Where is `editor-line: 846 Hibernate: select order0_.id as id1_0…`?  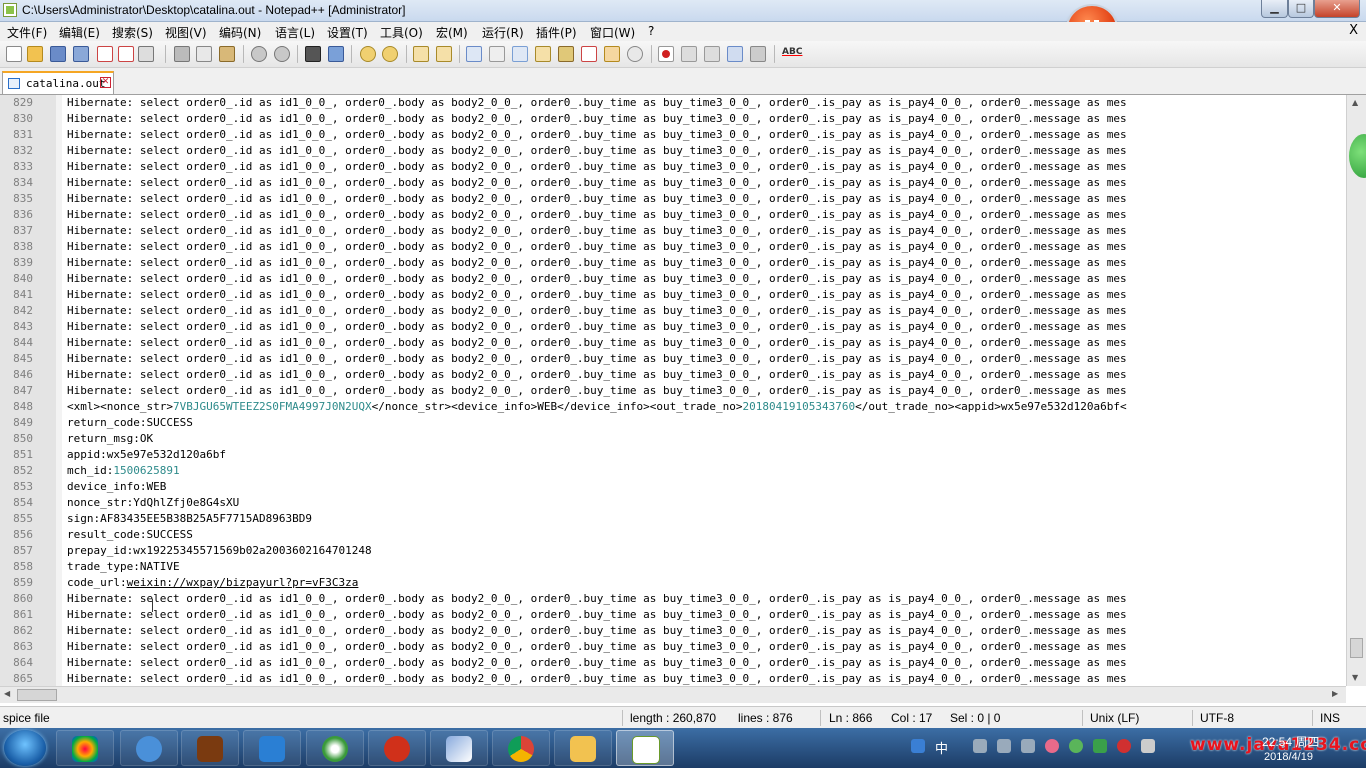 editor-line: 846 Hibernate: select order0_.id as id1_0… is located at coordinates (673, 375).